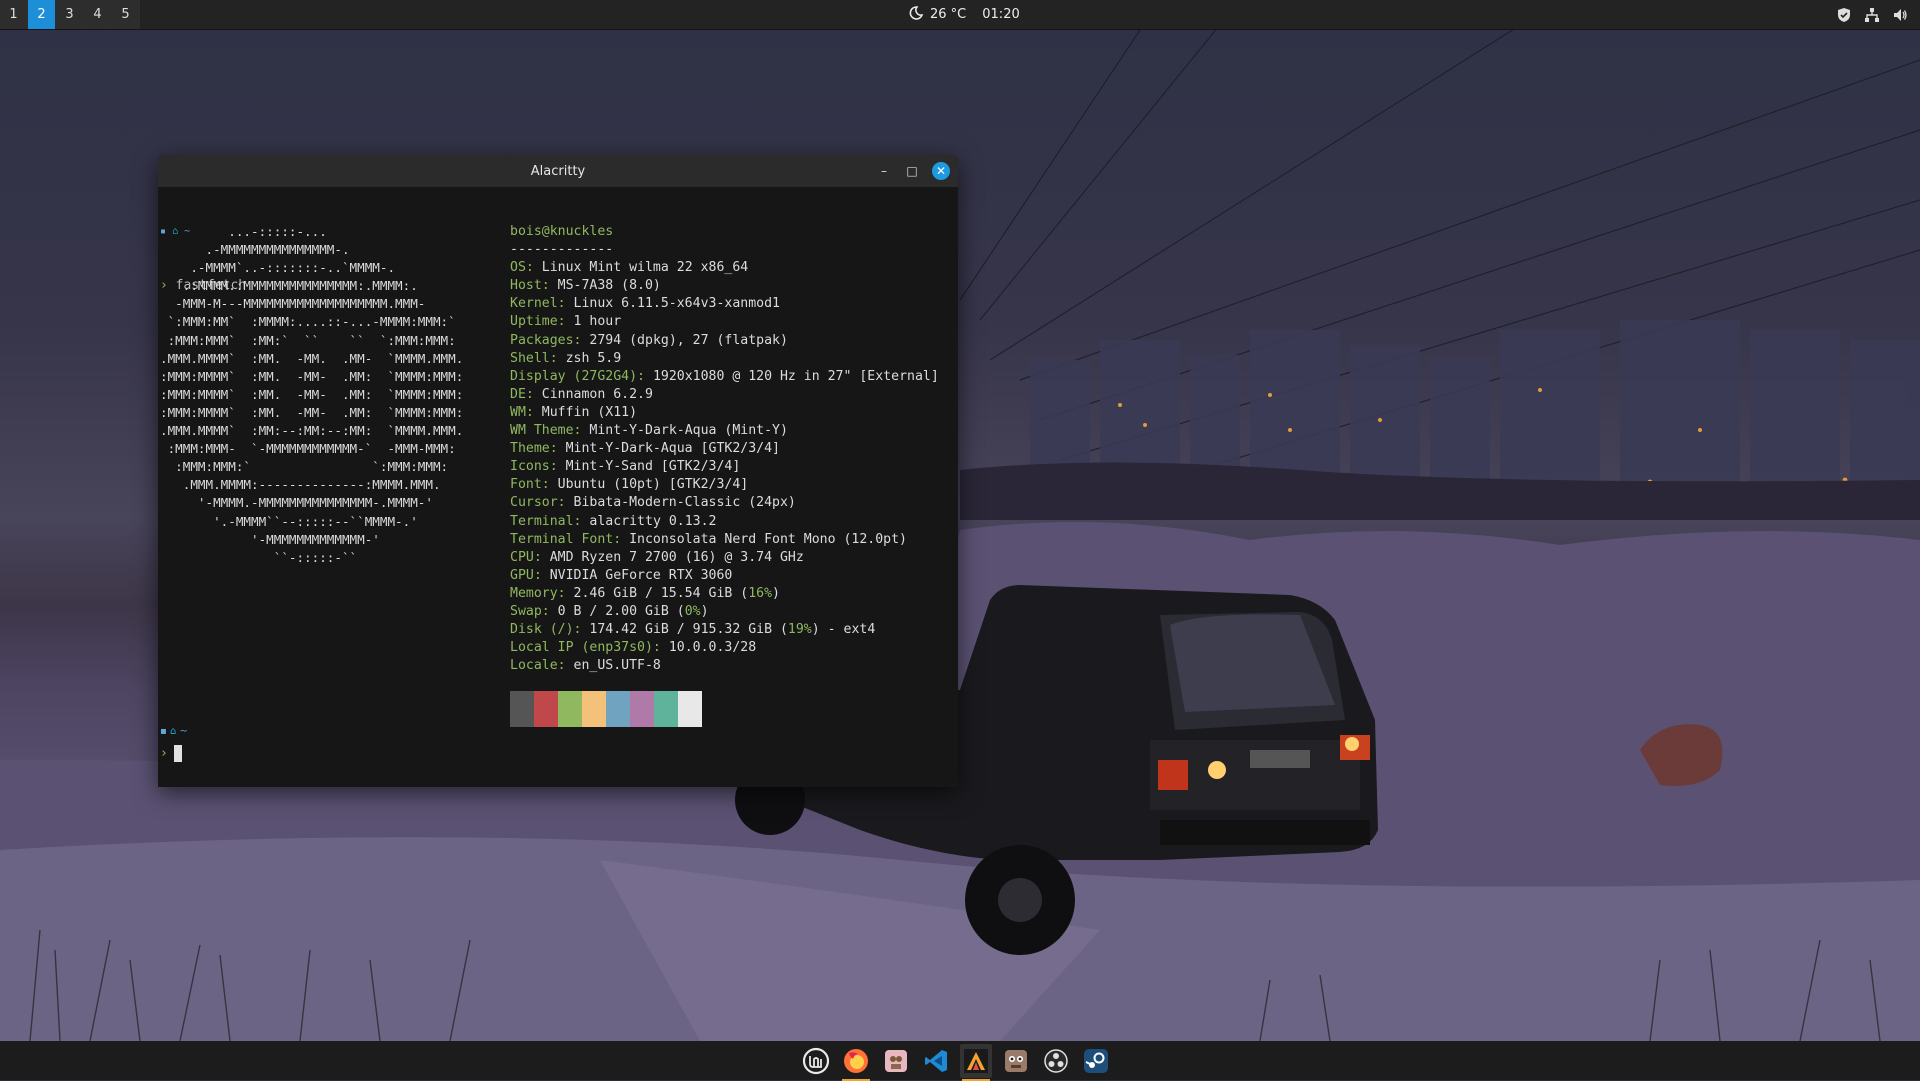 This screenshot has height=1081, width=1920. Describe the element at coordinates (289, 521) in the screenshot. I see `ascii-line: '.-MMMM``--:::::--``MMMM-.'` at that location.